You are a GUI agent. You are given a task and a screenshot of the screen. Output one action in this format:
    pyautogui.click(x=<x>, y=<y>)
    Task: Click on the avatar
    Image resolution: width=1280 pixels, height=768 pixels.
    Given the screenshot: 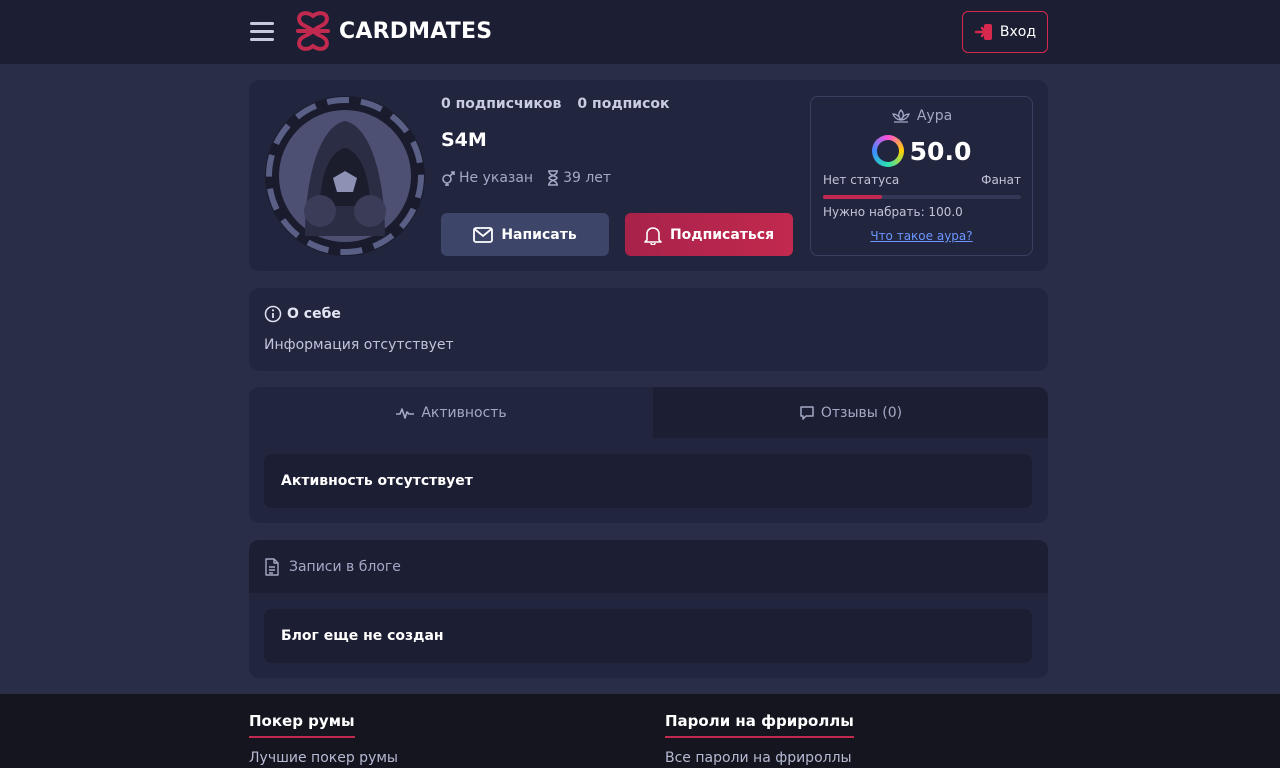 What is the action you would take?
    pyautogui.click(x=345, y=176)
    